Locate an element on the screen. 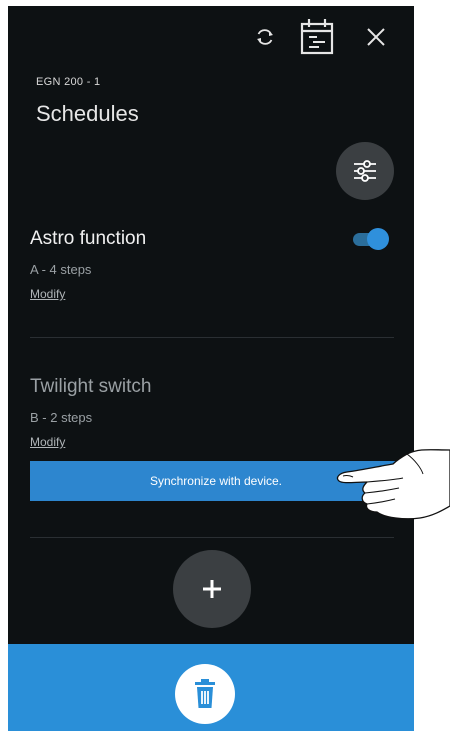  schedule-item: Astro function A - 4 steps Modify is located at coordinates (212, 265).